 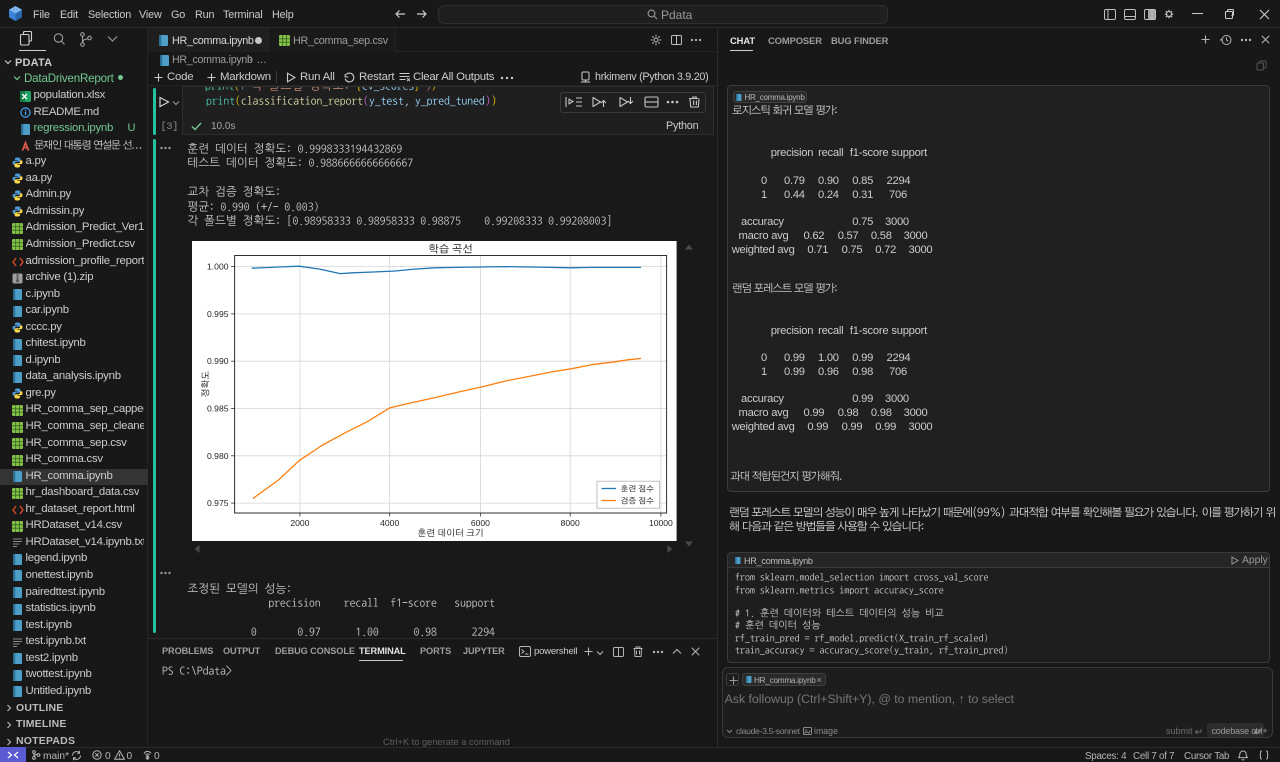 I want to click on svg-text: 0.995, so click(x=218, y=314).